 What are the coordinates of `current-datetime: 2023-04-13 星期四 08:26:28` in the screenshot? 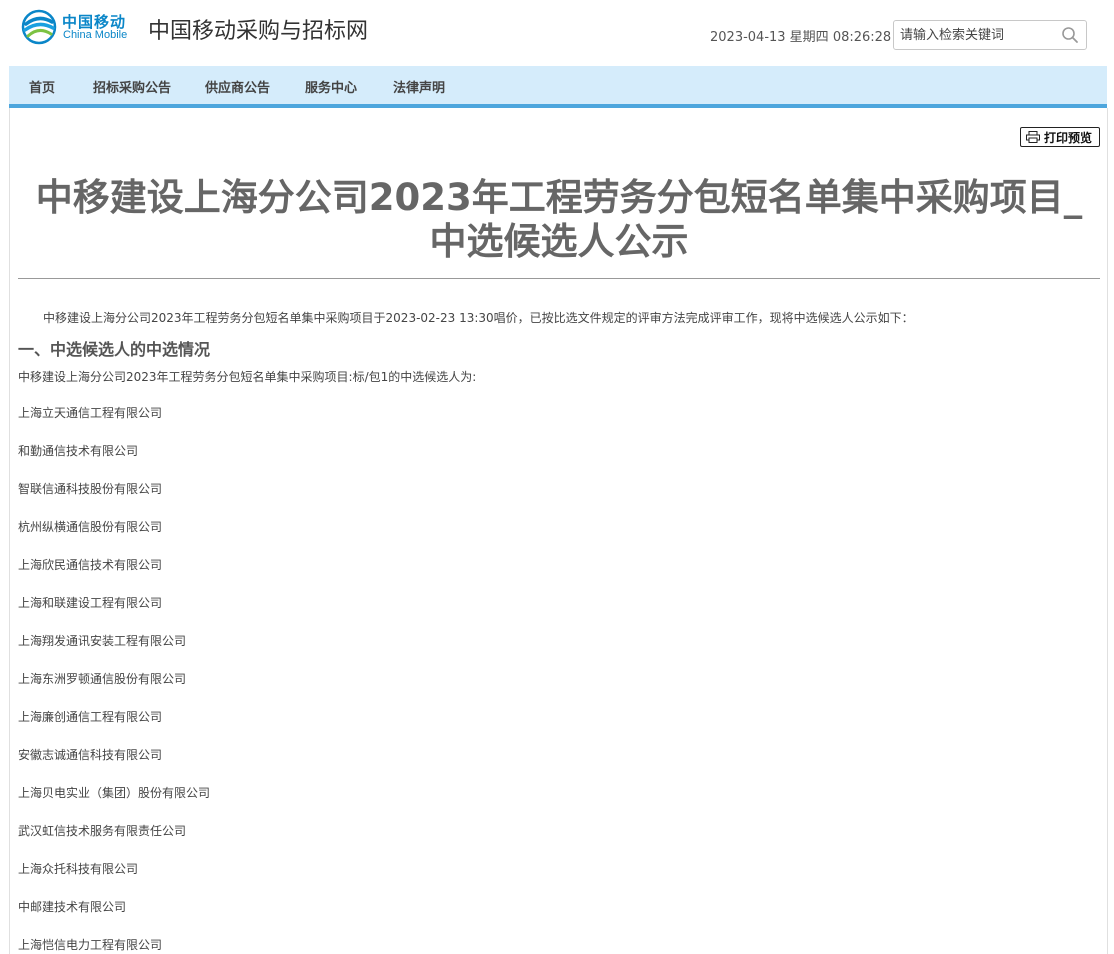 It's located at (801, 37).